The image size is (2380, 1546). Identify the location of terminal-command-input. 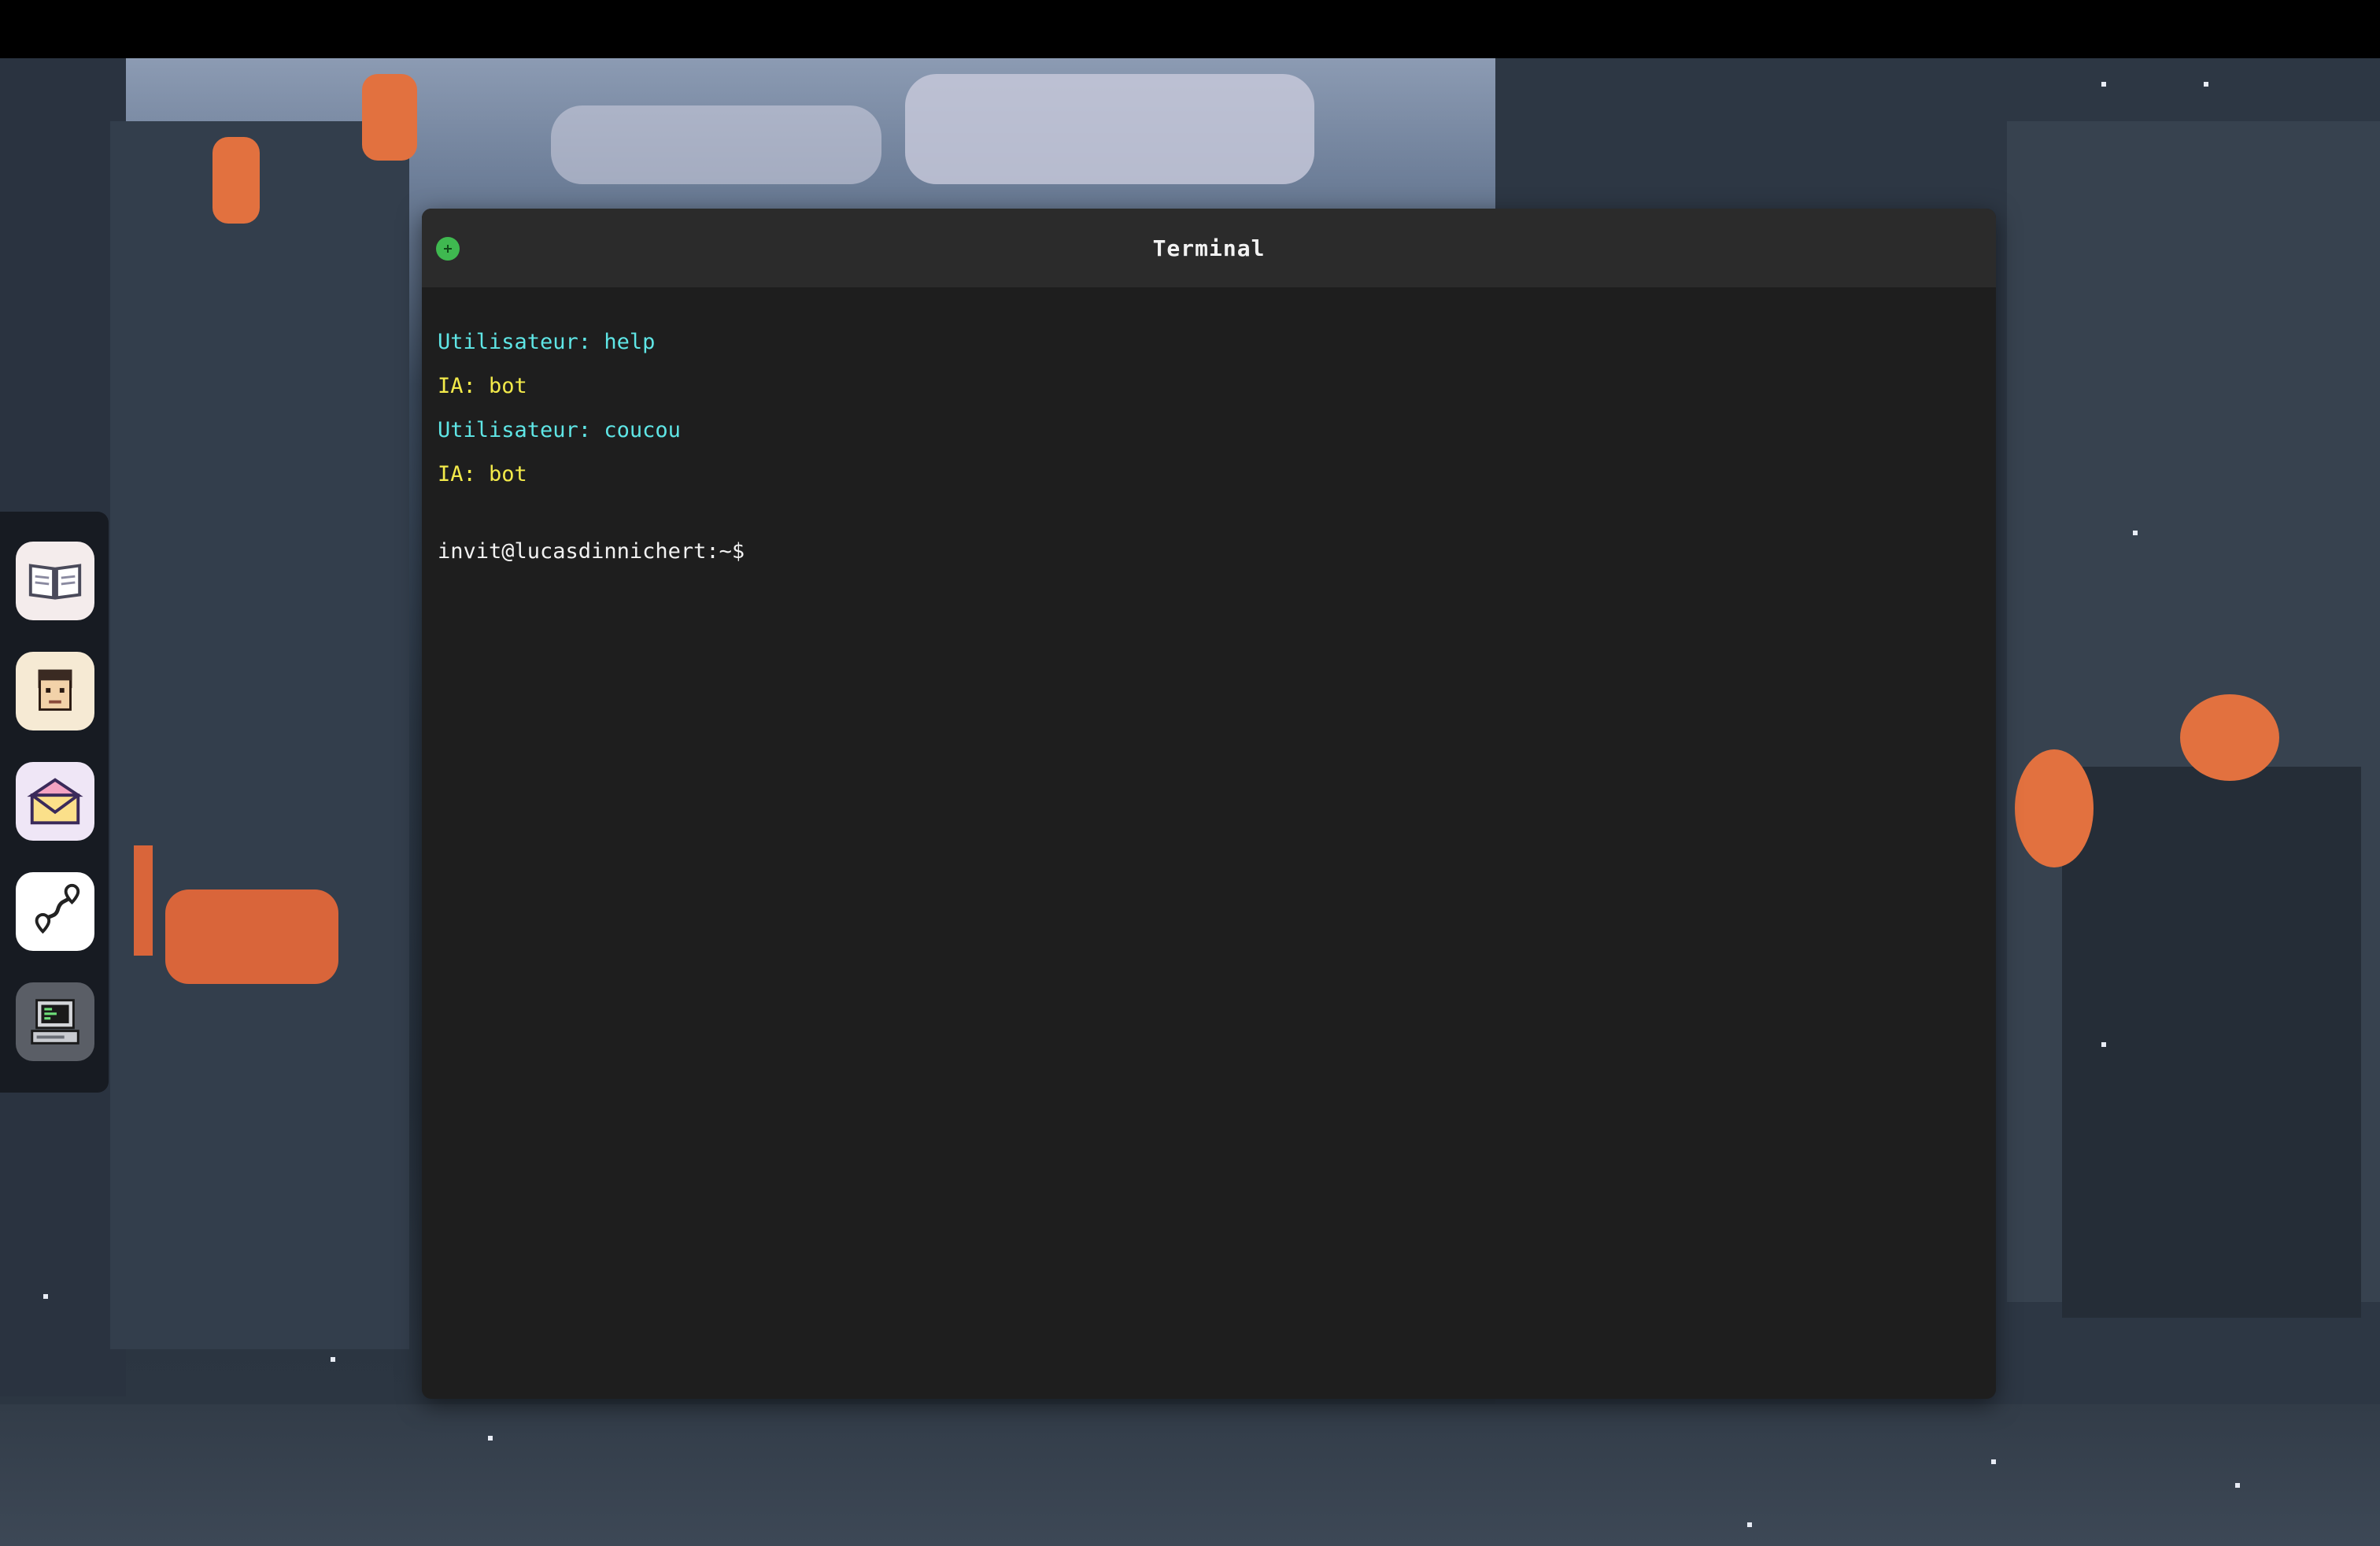
(1225, 551).